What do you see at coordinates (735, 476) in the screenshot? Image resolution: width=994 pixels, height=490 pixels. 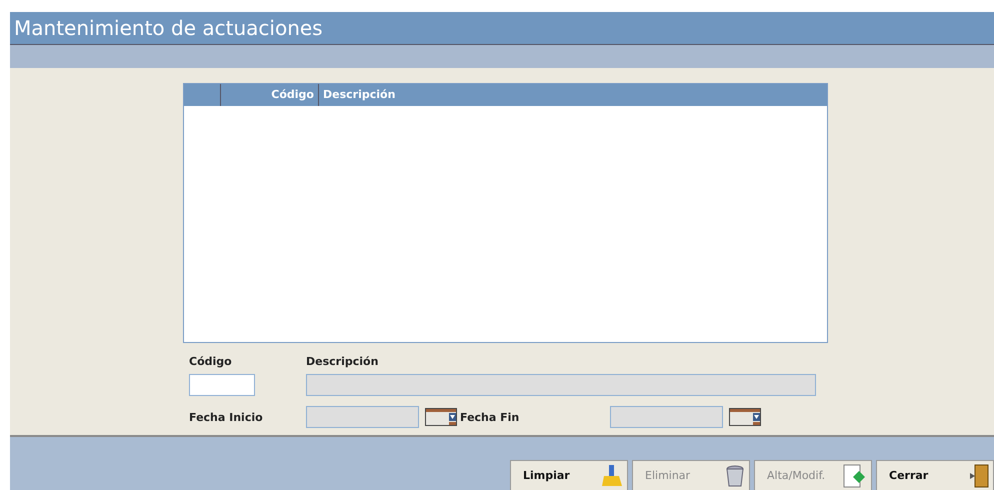 I see `trash-icon` at bounding box center [735, 476].